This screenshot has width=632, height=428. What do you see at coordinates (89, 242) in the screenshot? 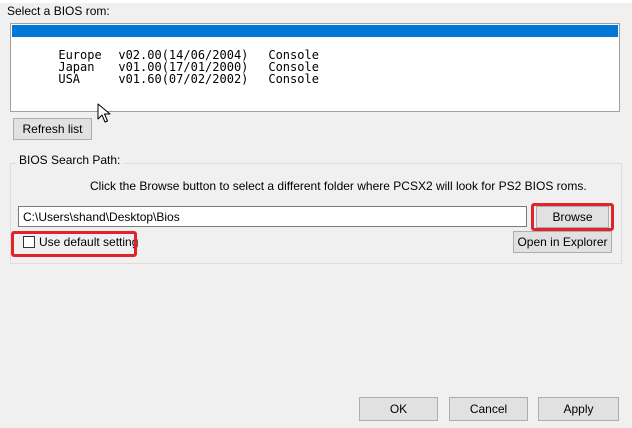
I see `use-default-label: Use default setting` at bounding box center [89, 242].